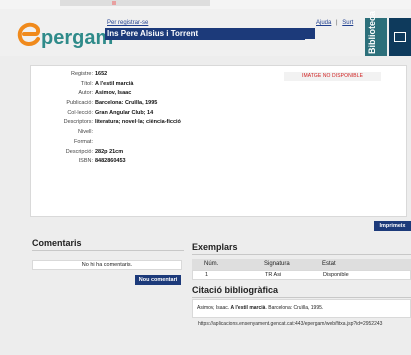  What do you see at coordinates (57, 243) in the screenshot?
I see `comments-heading: Comentaris` at bounding box center [57, 243].